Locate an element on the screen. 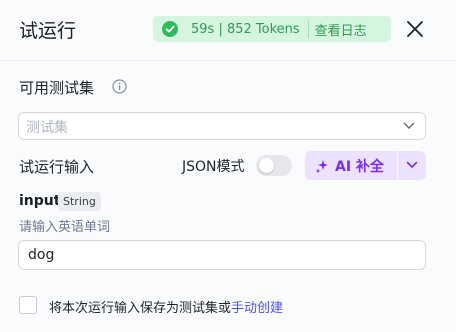  panel-title: 试运行 is located at coordinates (48, 31).